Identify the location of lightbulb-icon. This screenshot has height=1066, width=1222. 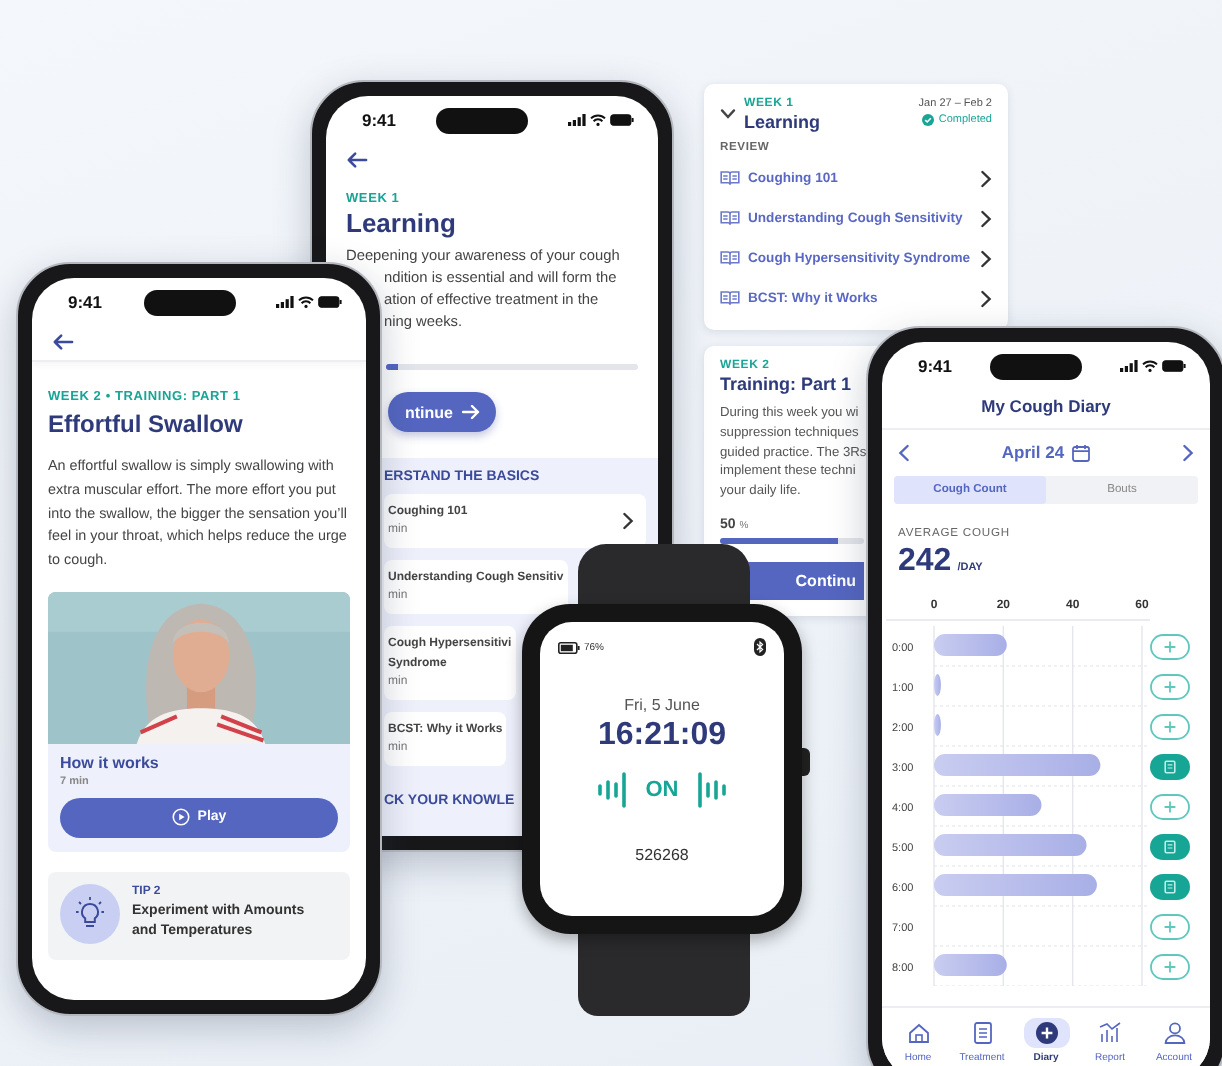
(90, 913).